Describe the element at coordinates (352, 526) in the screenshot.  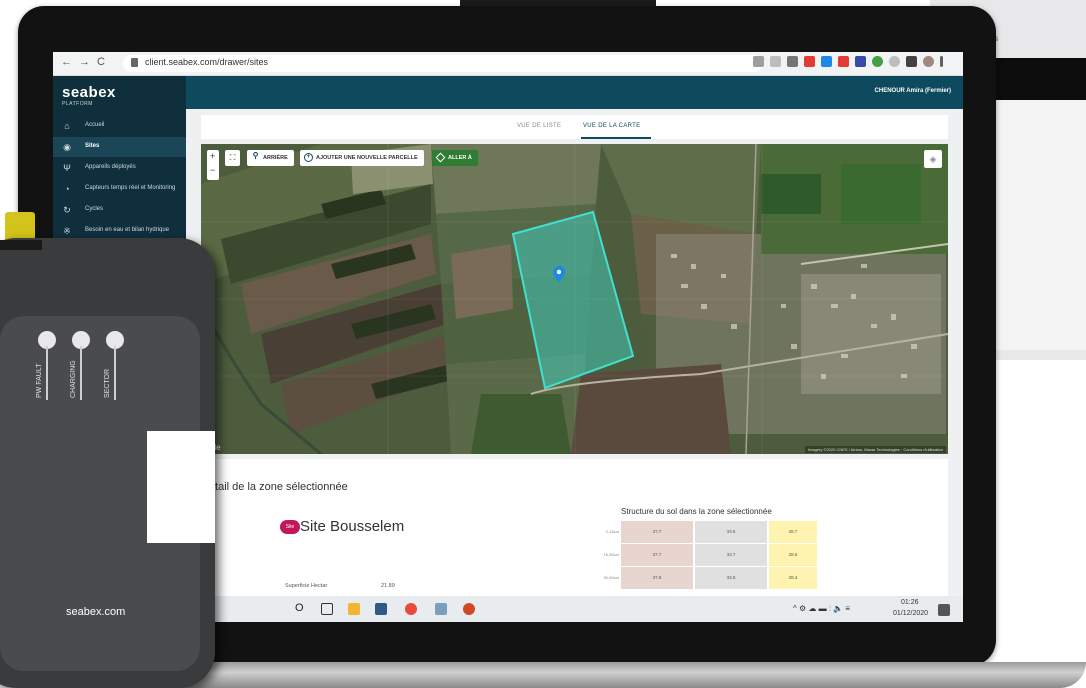
I see `site-name: Site Bousselem` at that location.